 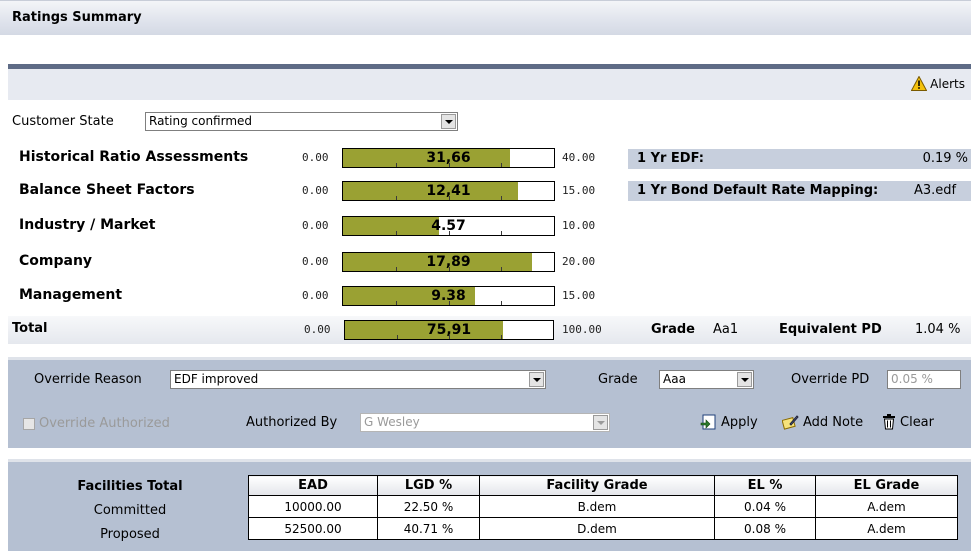 I want to click on apply-icon, so click(x=708, y=422).